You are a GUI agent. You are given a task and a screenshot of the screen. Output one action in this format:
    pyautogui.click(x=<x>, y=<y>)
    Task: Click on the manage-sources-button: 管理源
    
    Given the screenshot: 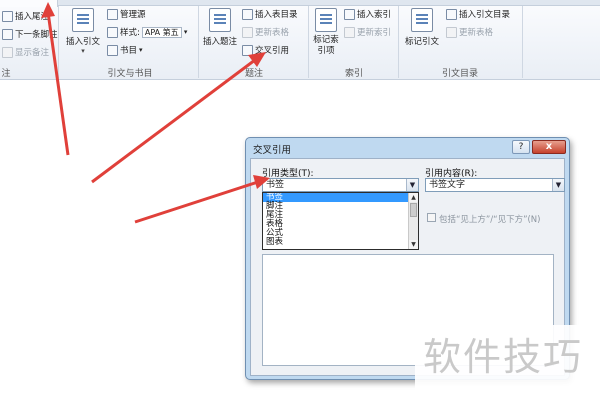 What is the action you would take?
    pyautogui.click(x=126, y=14)
    